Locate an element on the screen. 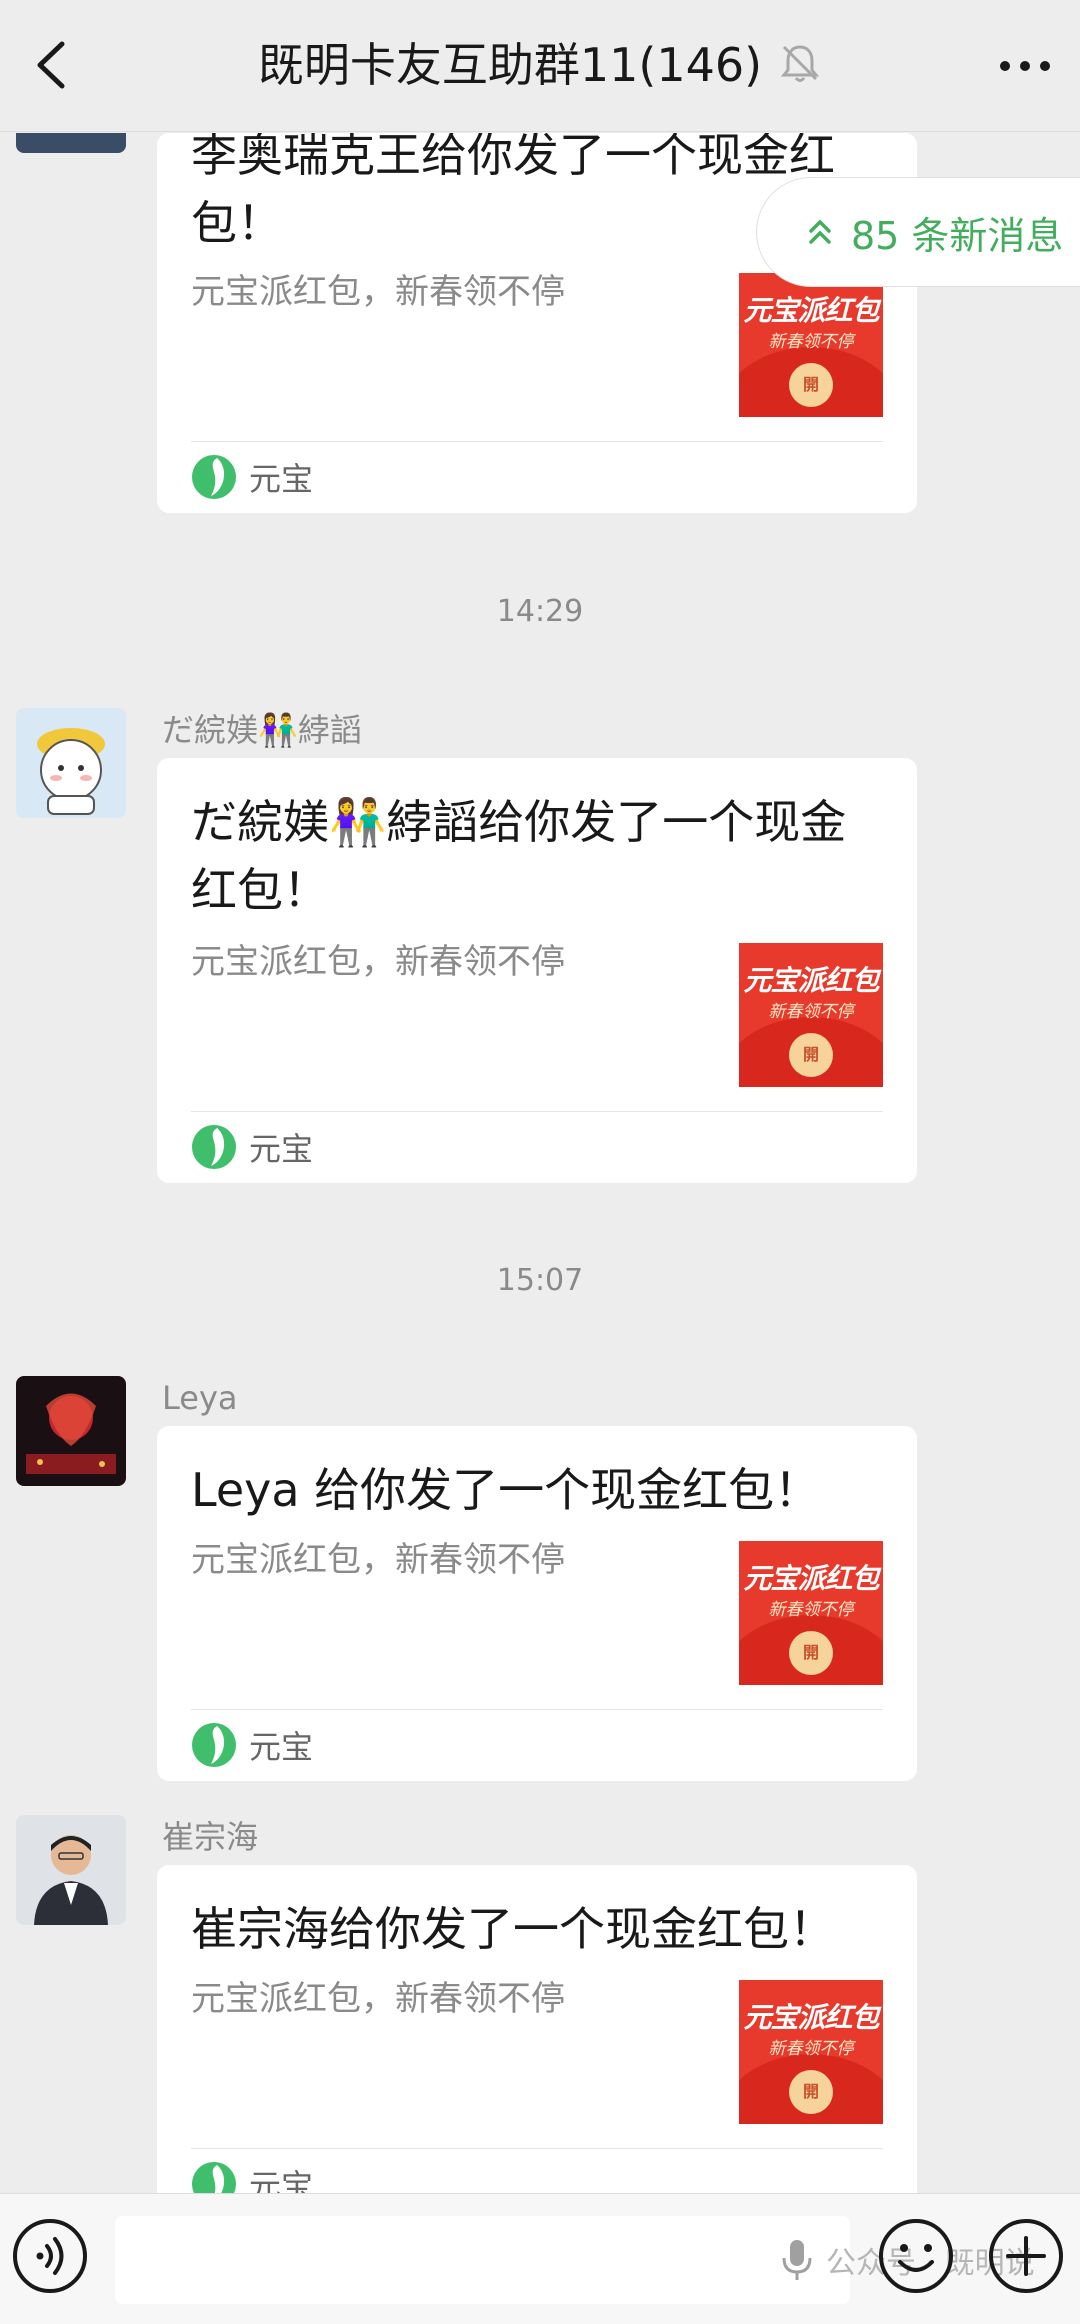 This screenshot has width=1080, height=2324. input-bar: 公众号 · 既明说 is located at coordinates (540, 2258).